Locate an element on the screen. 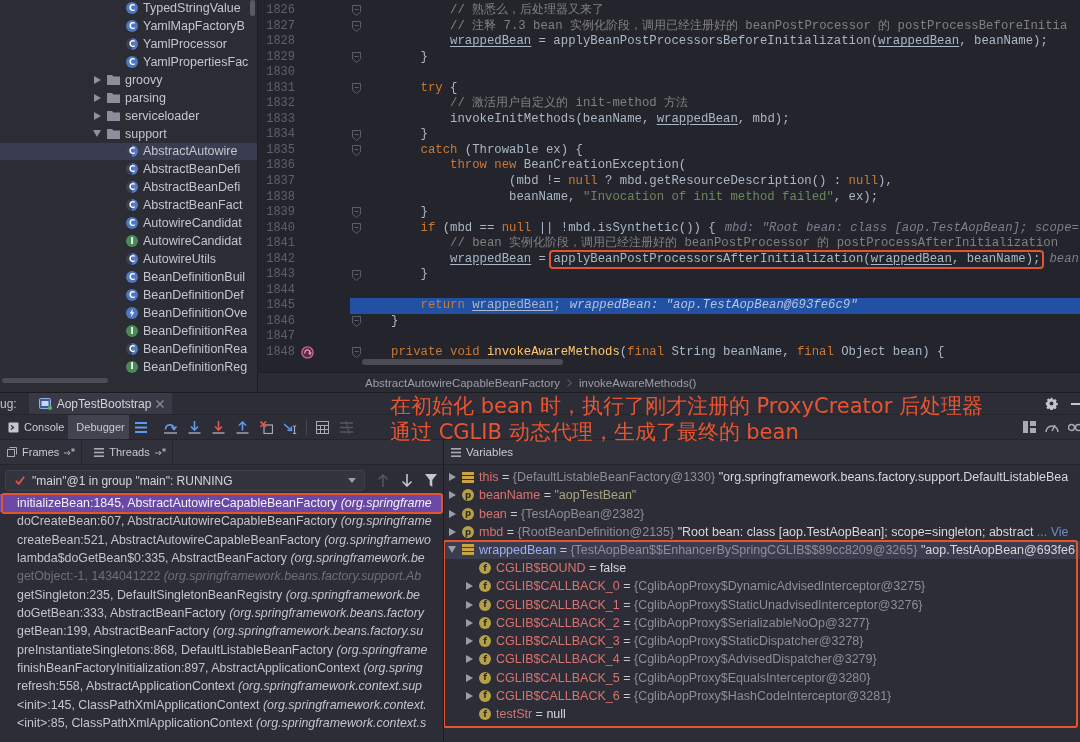 The width and height of the screenshot is (1080, 742). variable-row: f CGLIB$CALLBACK_6 = {CglibAopProxy$HashCodeInterceptor@3281} is located at coordinates (762, 695).